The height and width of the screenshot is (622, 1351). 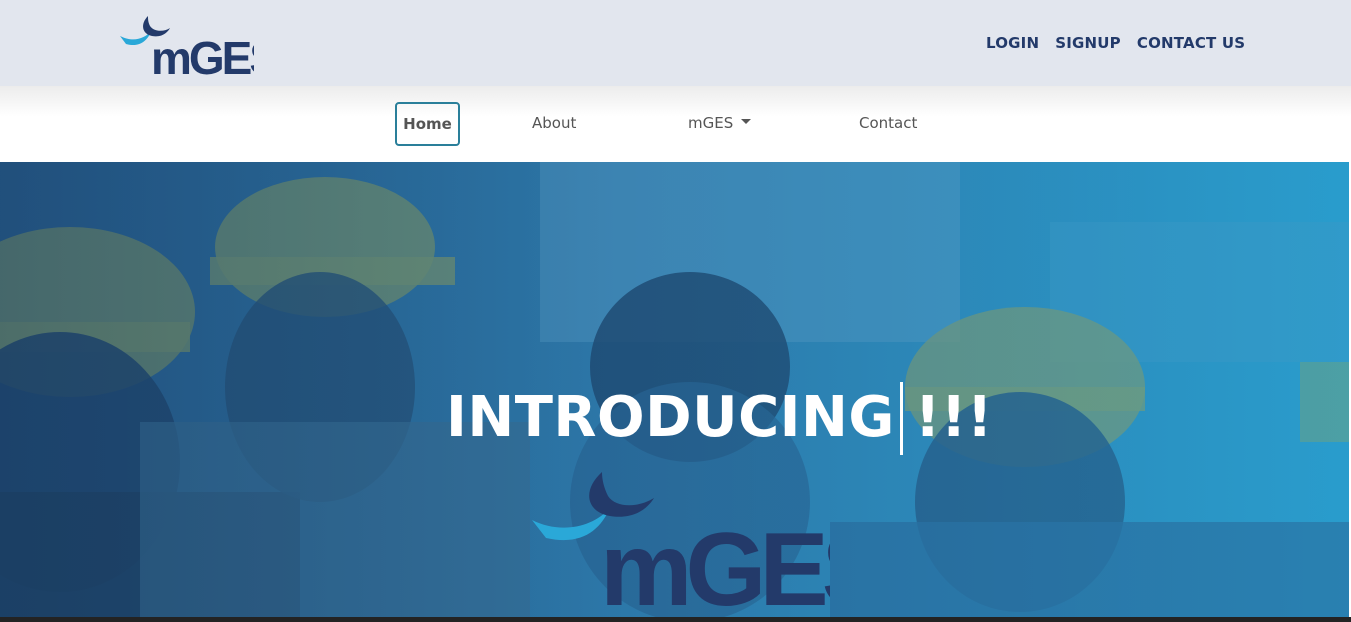 What do you see at coordinates (675, 124) in the screenshot?
I see `main-nav: Home About mGES Contact` at bounding box center [675, 124].